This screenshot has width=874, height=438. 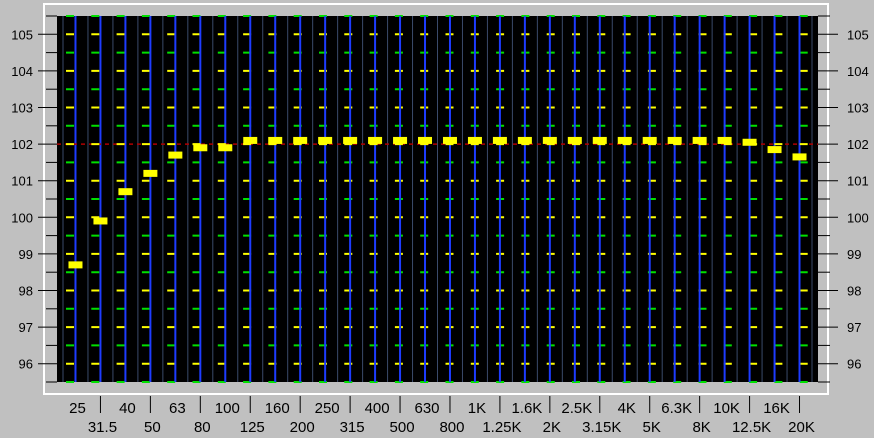 What do you see at coordinates (858, 144) in the screenshot?
I see `y-tick-label-right: 102` at bounding box center [858, 144].